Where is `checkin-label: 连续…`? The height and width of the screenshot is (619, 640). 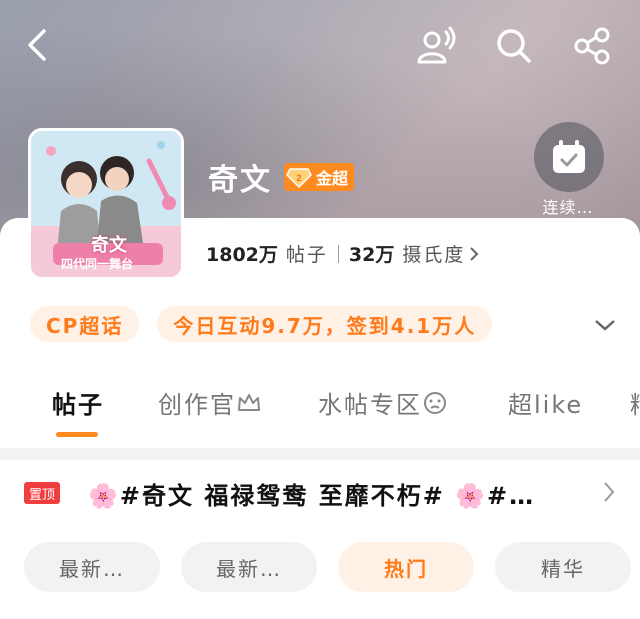
checkin-label: 连续… is located at coordinates (568, 207).